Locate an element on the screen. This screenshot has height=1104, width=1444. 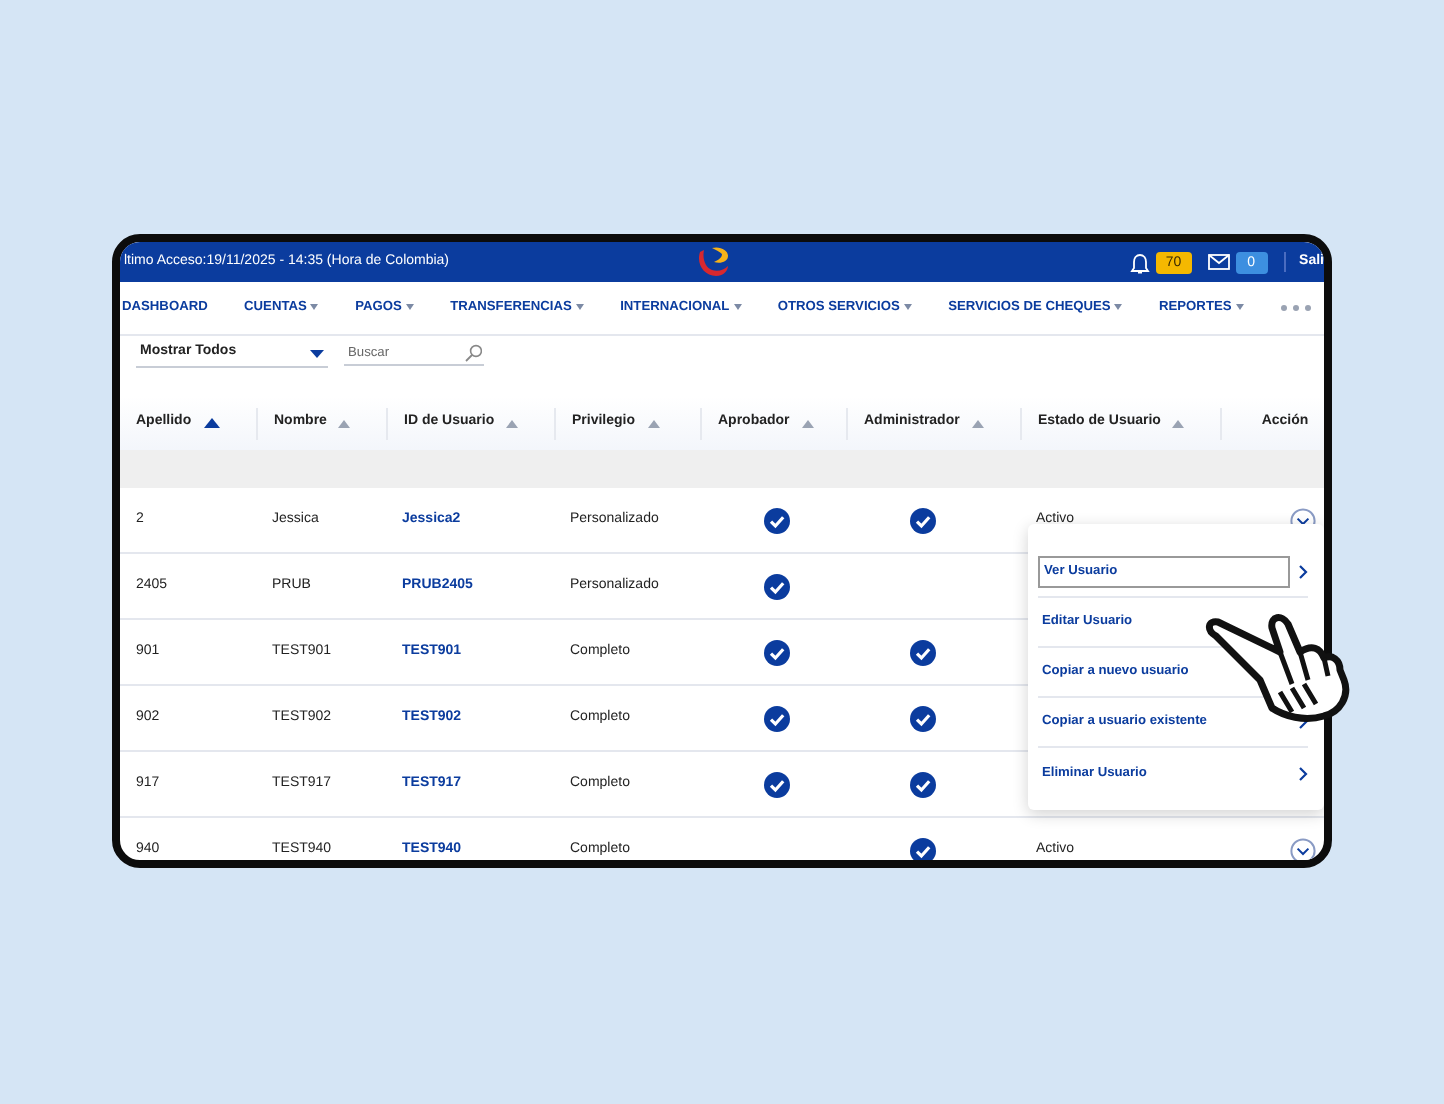
chevron-down-button is located at coordinates (1303, 848).